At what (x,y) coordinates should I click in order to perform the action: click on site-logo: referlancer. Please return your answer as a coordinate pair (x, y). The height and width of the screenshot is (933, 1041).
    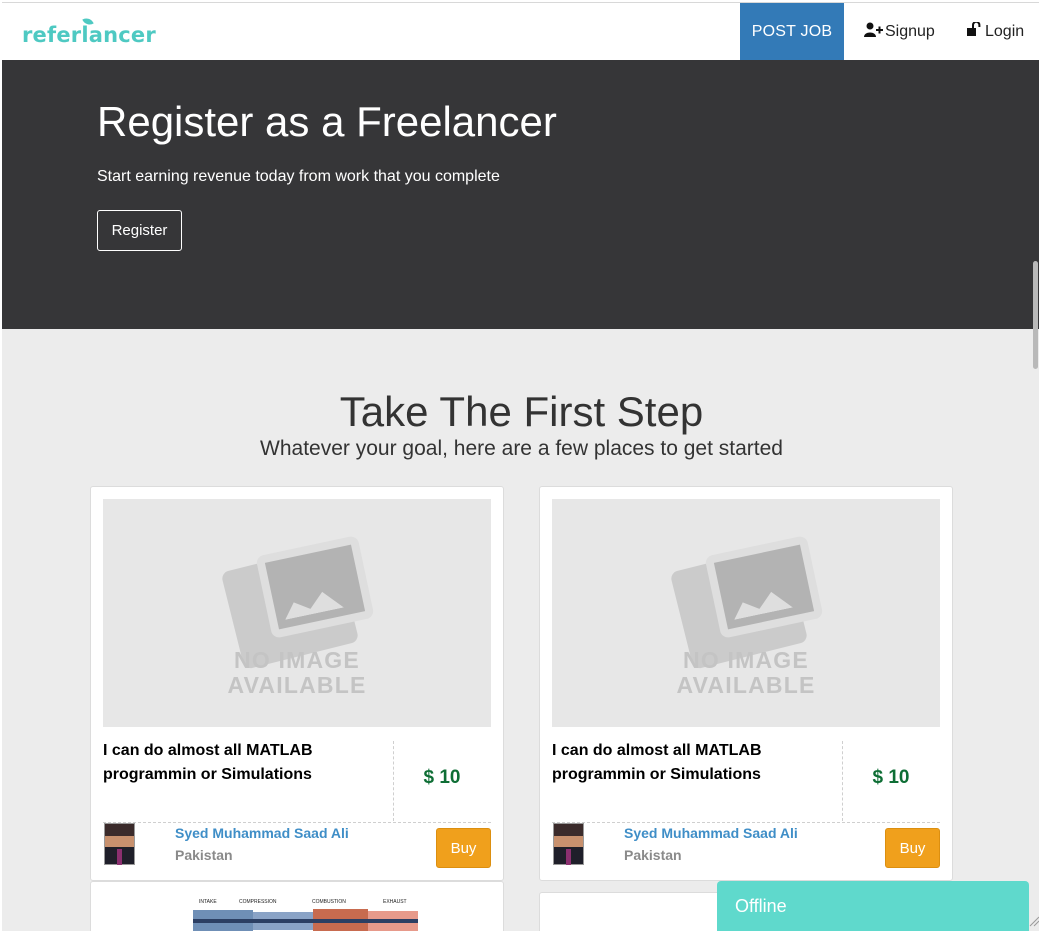
    Looking at the image, I should click on (89, 31).